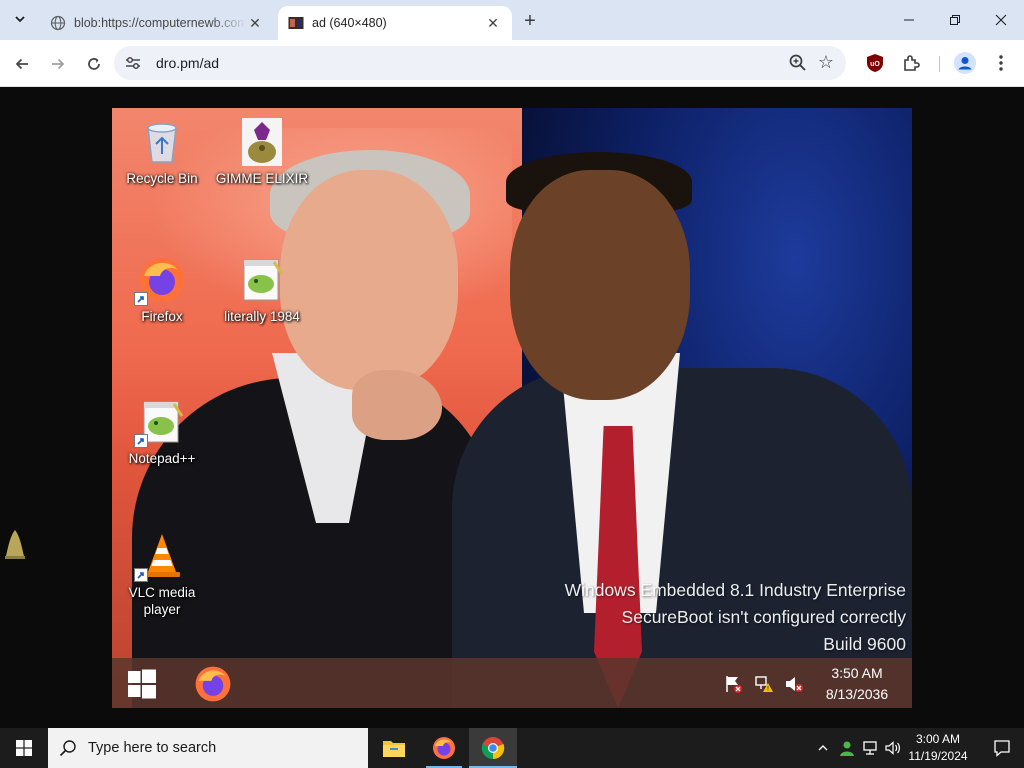 Image resolution: width=1024 pixels, height=768 pixels. I want to click on svg-text: uO, so click(875, 64).